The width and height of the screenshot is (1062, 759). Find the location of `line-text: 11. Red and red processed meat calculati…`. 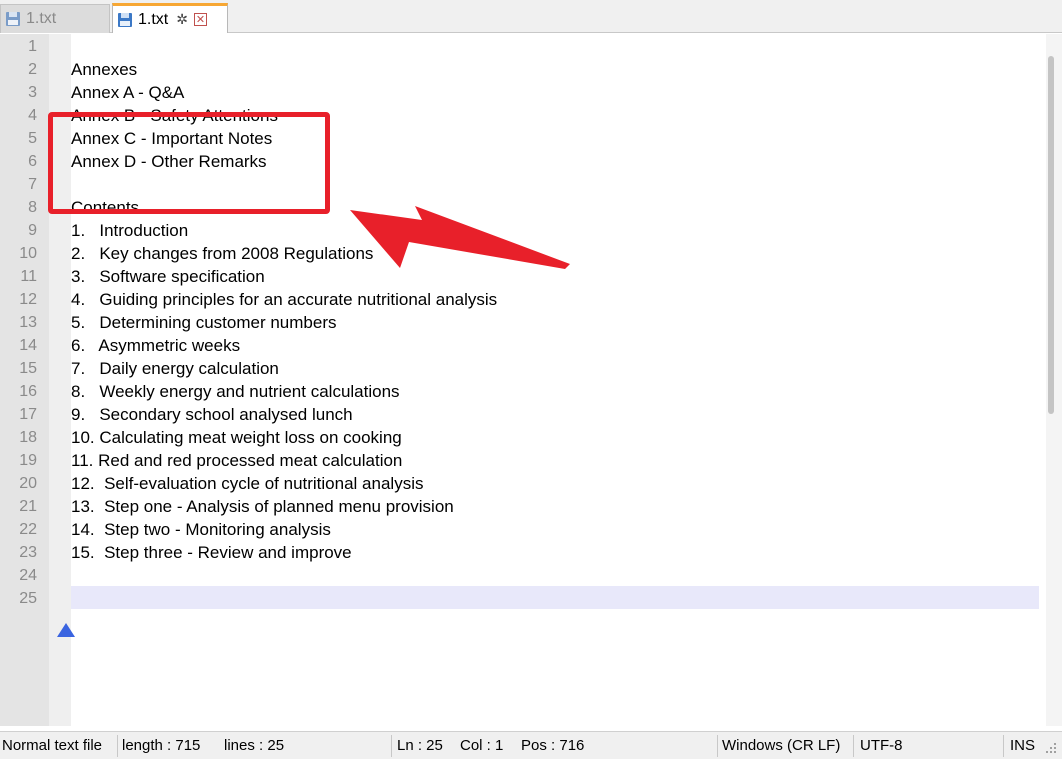

line-text: 11. Red and red processed meat calculati… is located at coordinates (237, 460).